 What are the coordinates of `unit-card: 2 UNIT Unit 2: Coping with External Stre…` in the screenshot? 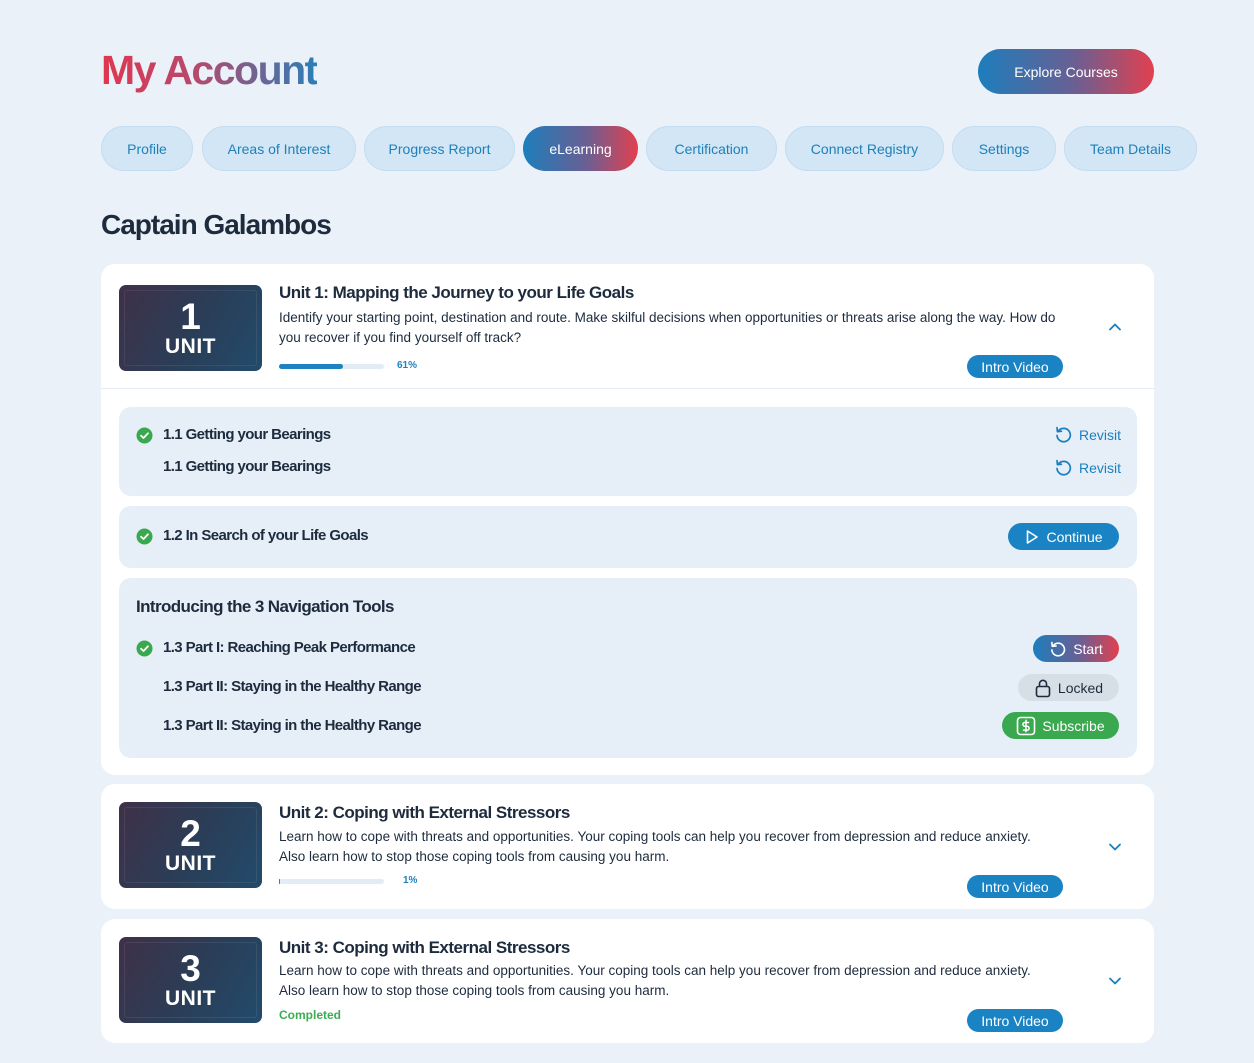 It's located at (627, 846).